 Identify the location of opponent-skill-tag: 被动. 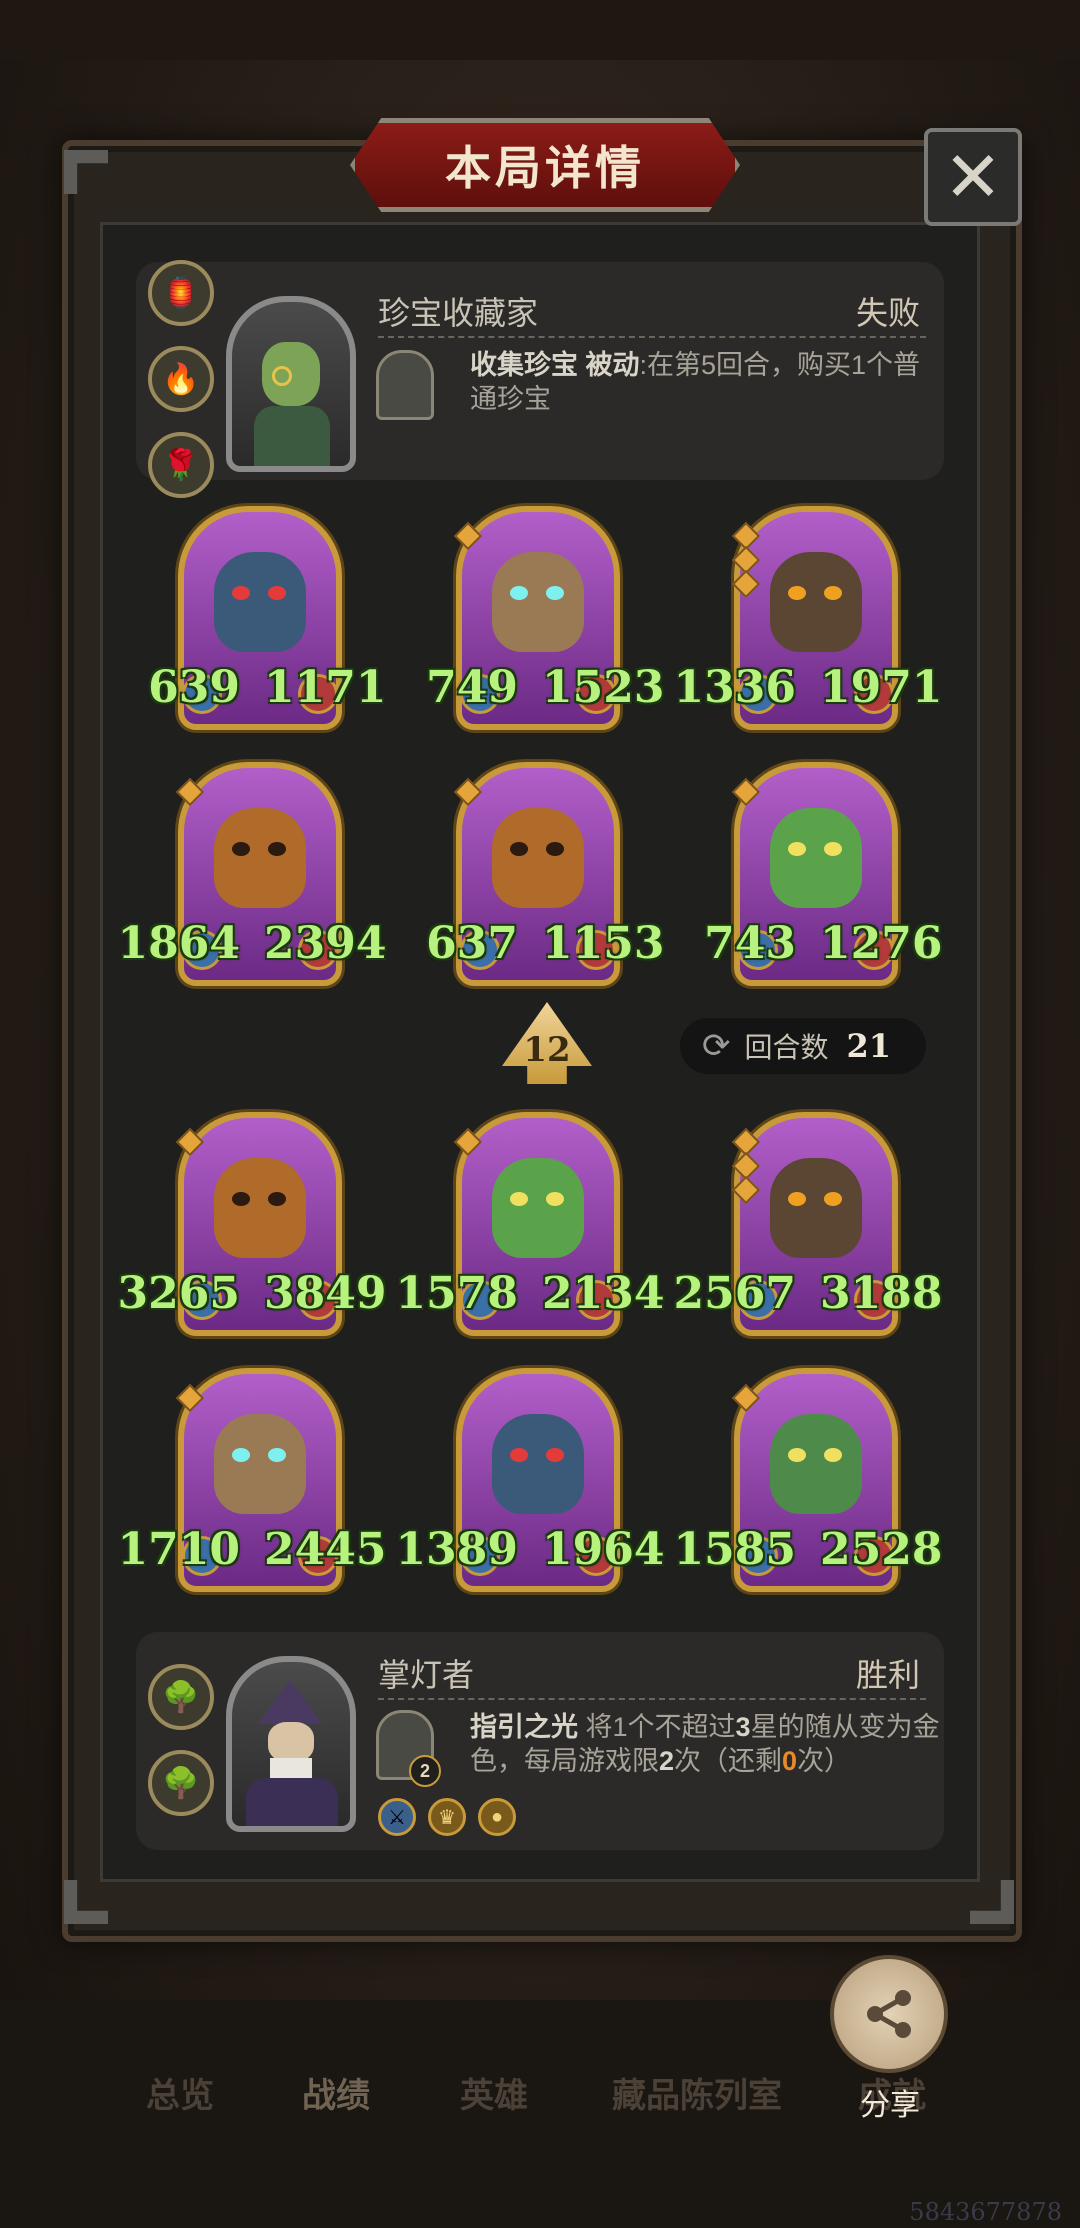
(612, 365).